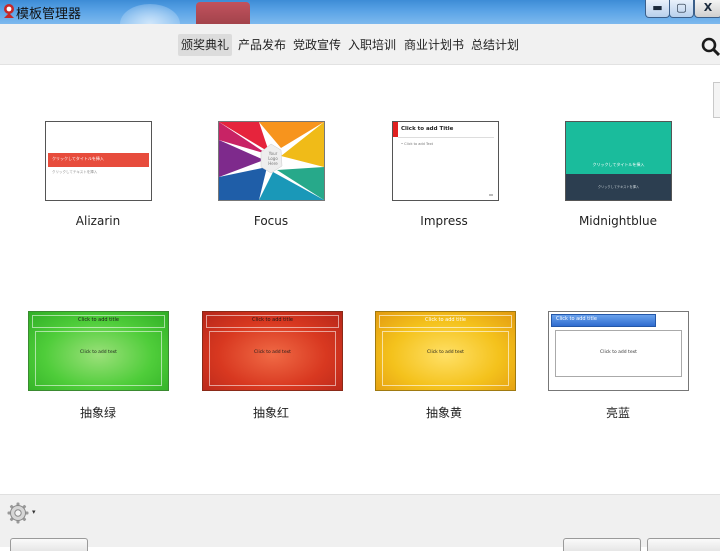 This screenshot has width=720, height=551. What do you see at coordinates (372, 45) in the screenshot?
I see `tab-category-4: 入职培训` at bounding box center [372, 45].